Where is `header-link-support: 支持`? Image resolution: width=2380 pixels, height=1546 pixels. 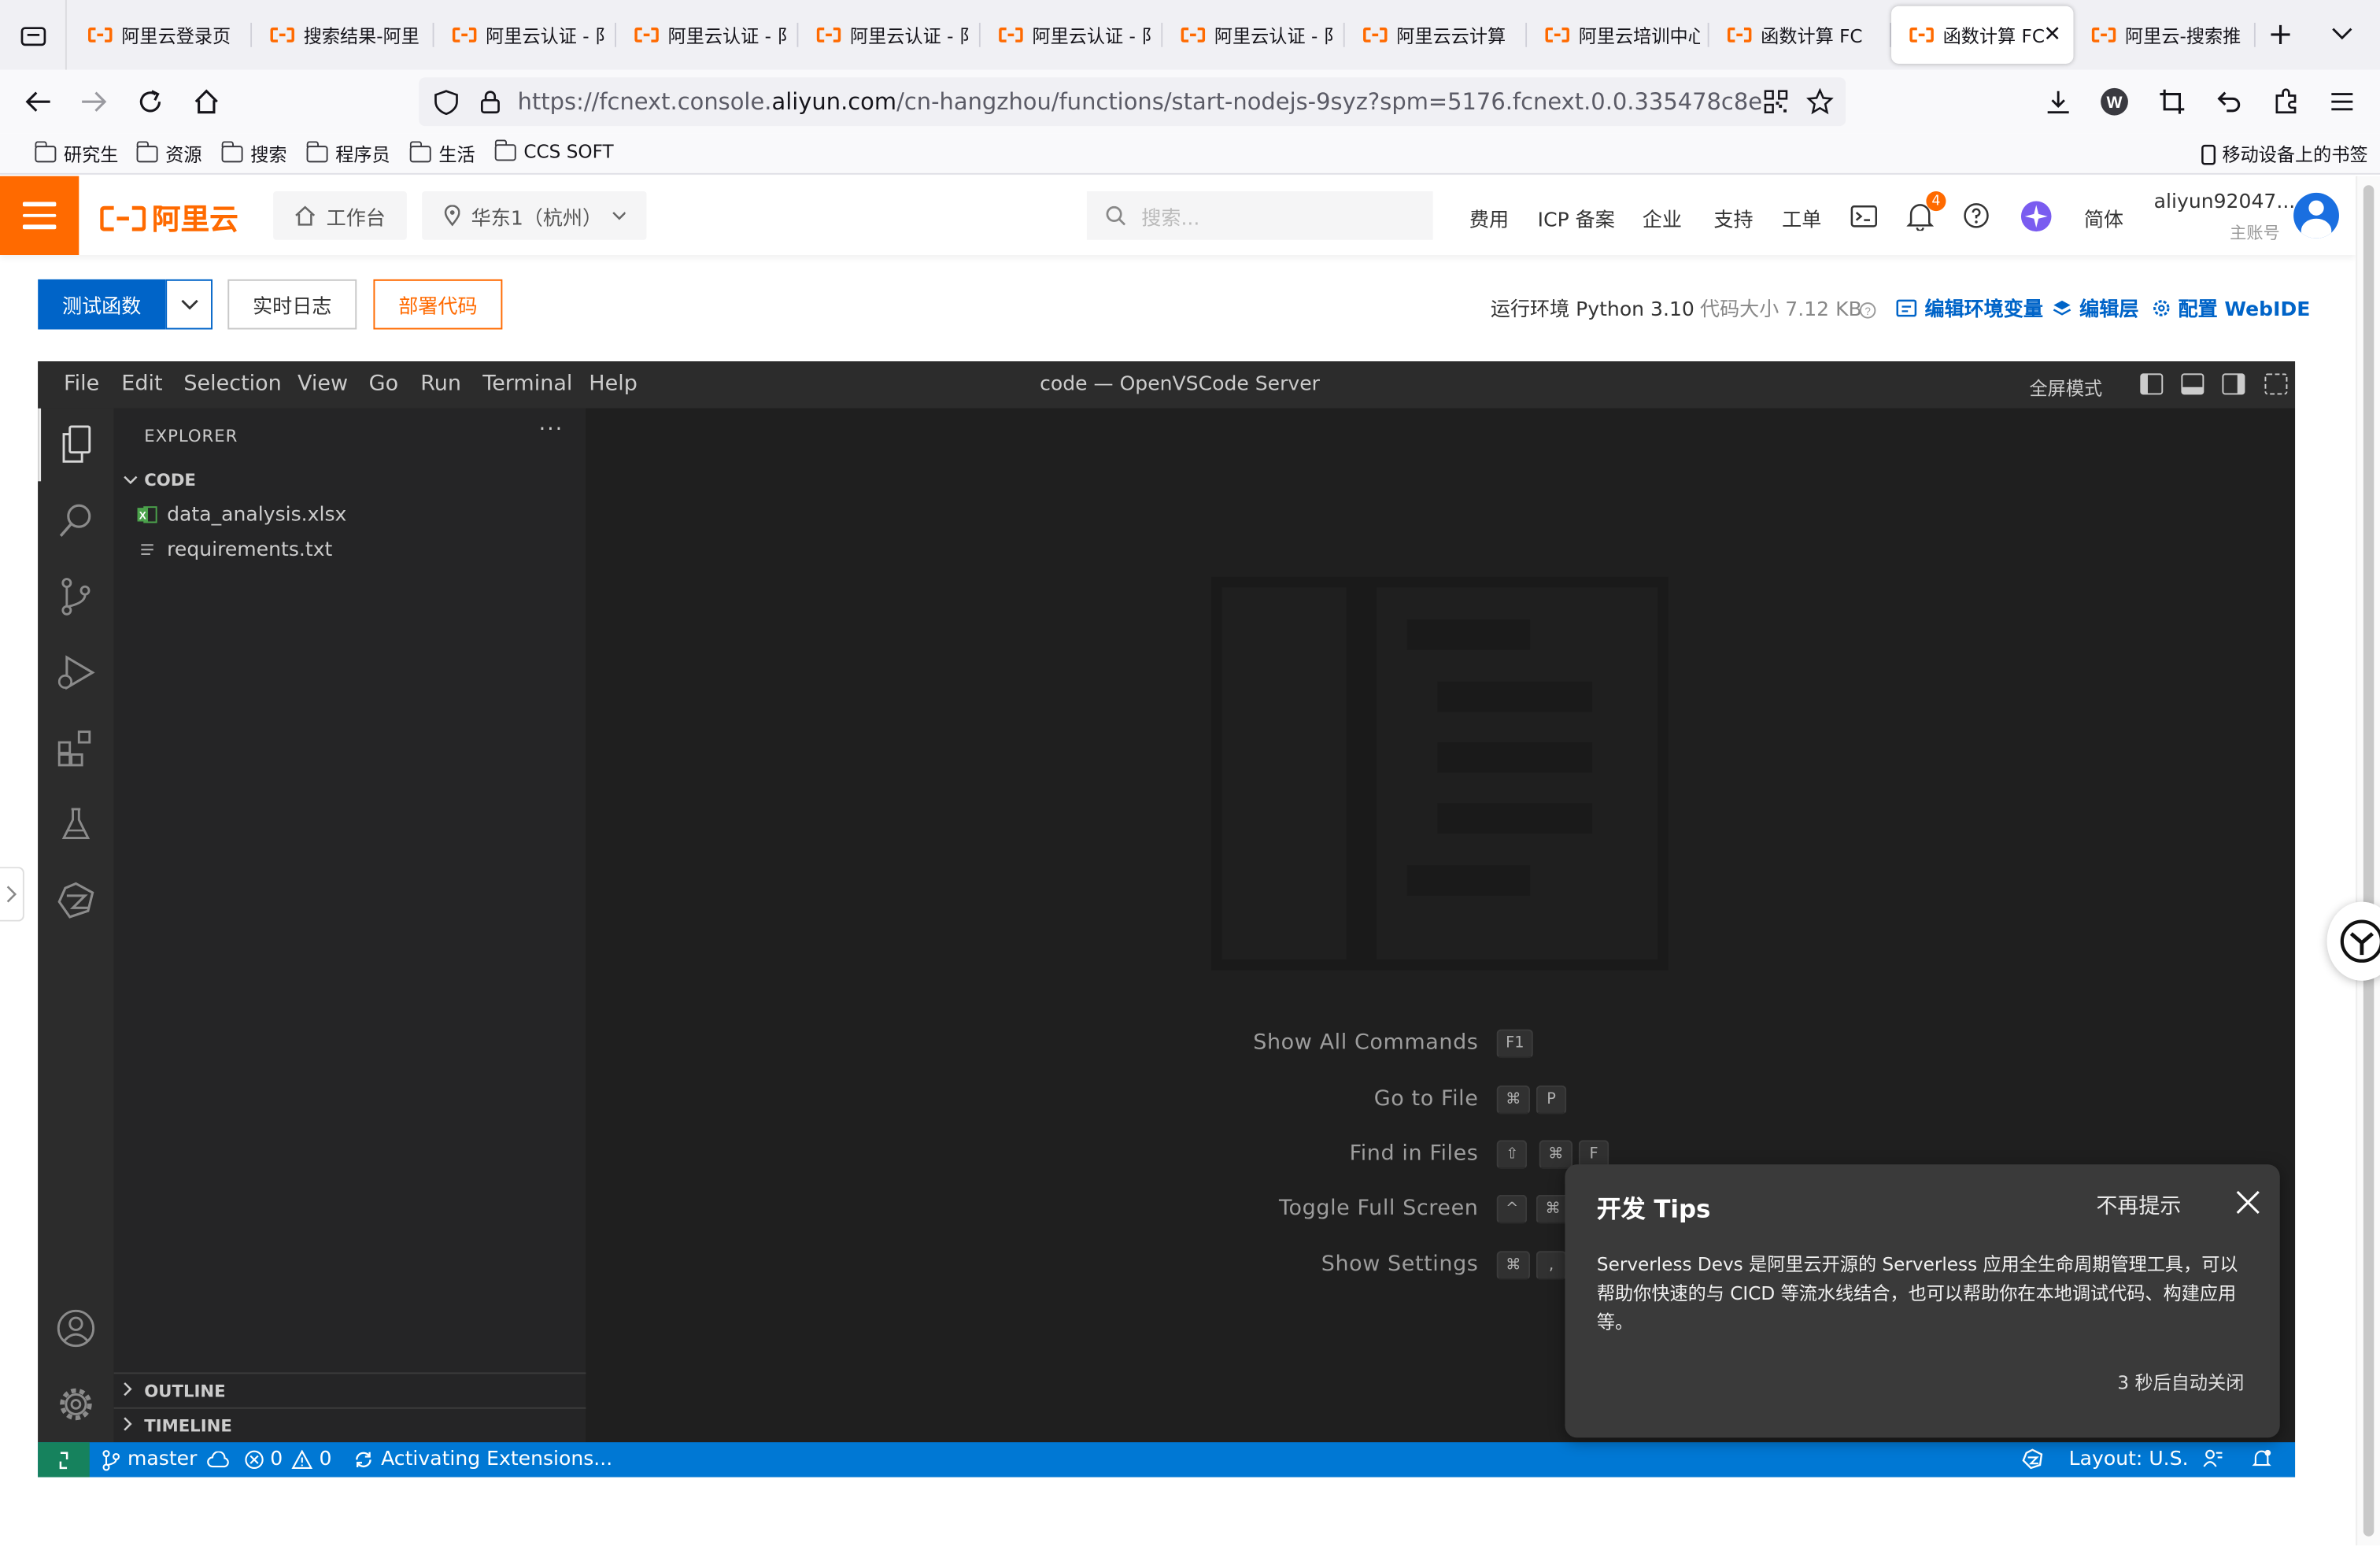 header-link-support: 支持 is located at coordinates (1733, 217).